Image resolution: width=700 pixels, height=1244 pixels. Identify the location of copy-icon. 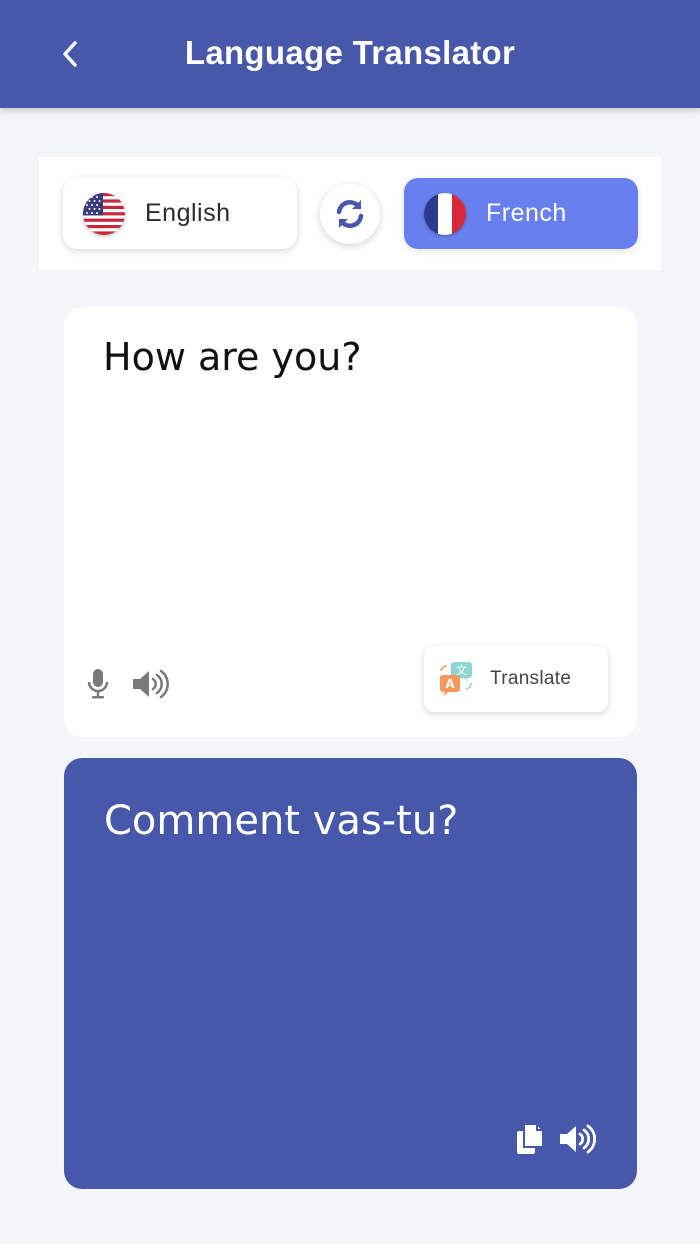
(530, 1138).